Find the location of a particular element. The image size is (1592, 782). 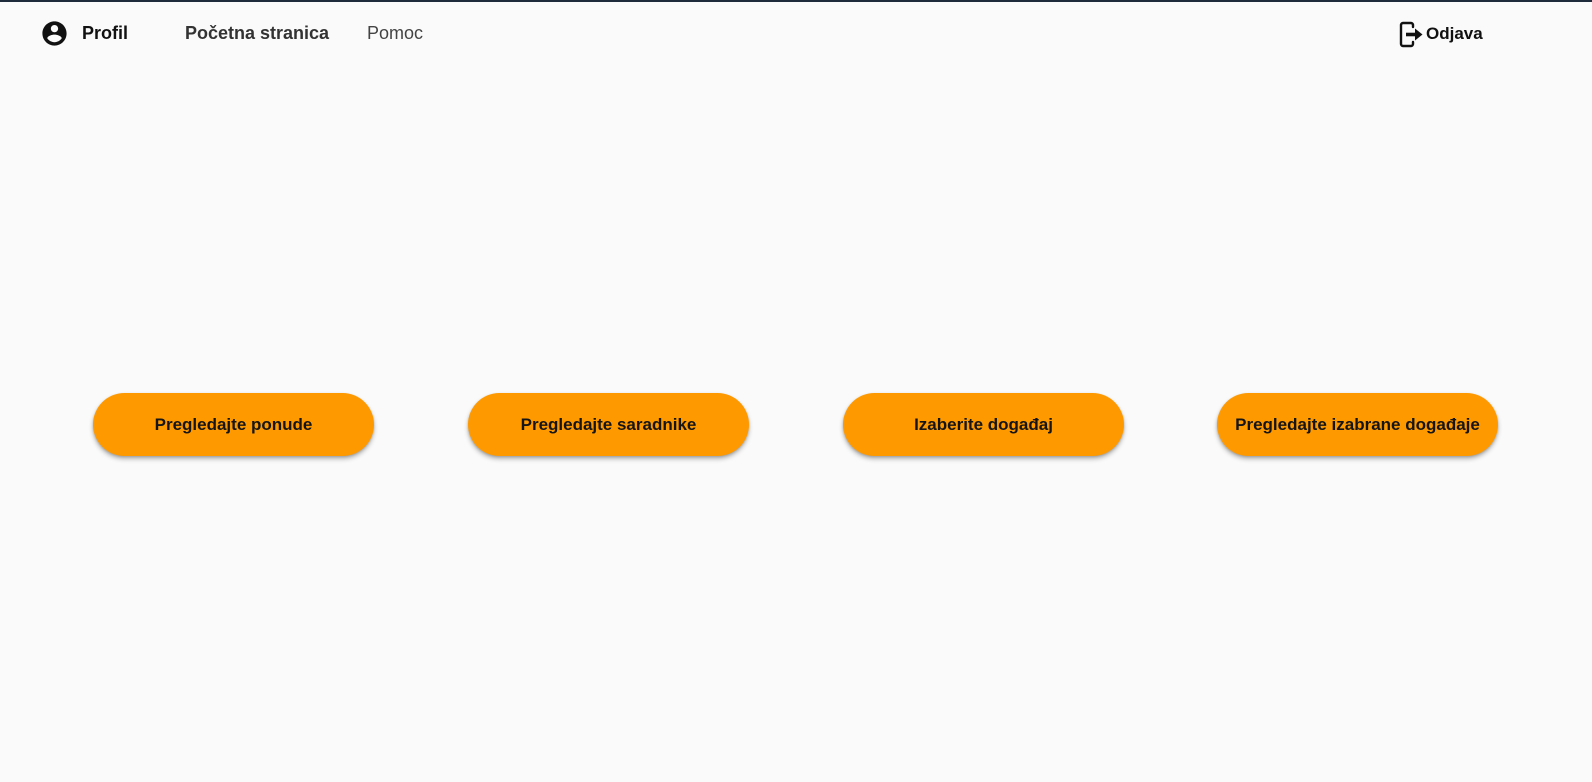

account-circle-icon is located at coordinates (54, 33).